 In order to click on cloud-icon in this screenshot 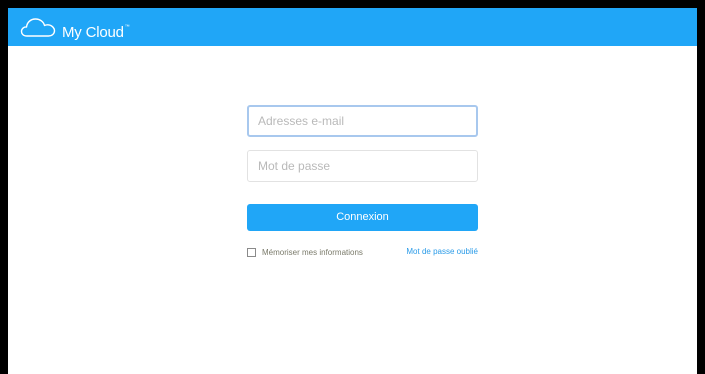, I will do `click(38, 27)`.